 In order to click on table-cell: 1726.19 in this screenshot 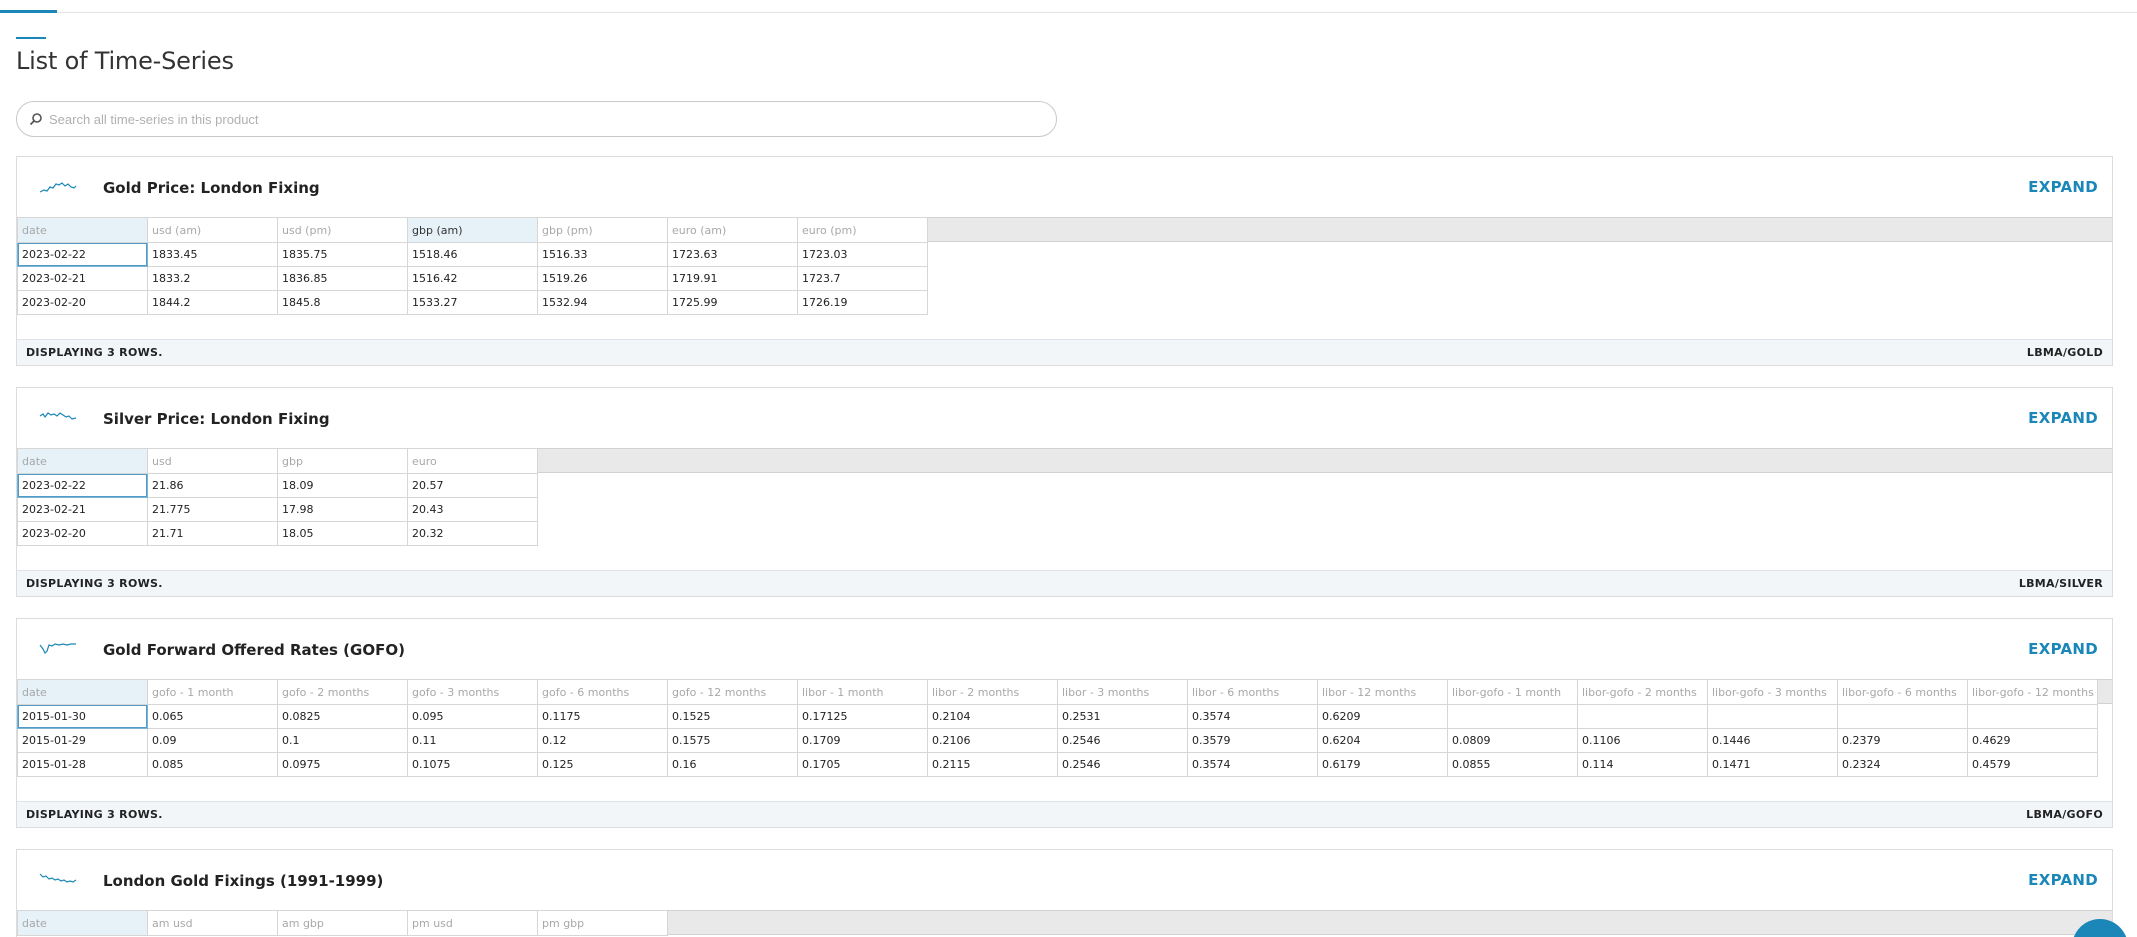, I will do `click(862, 302)`.